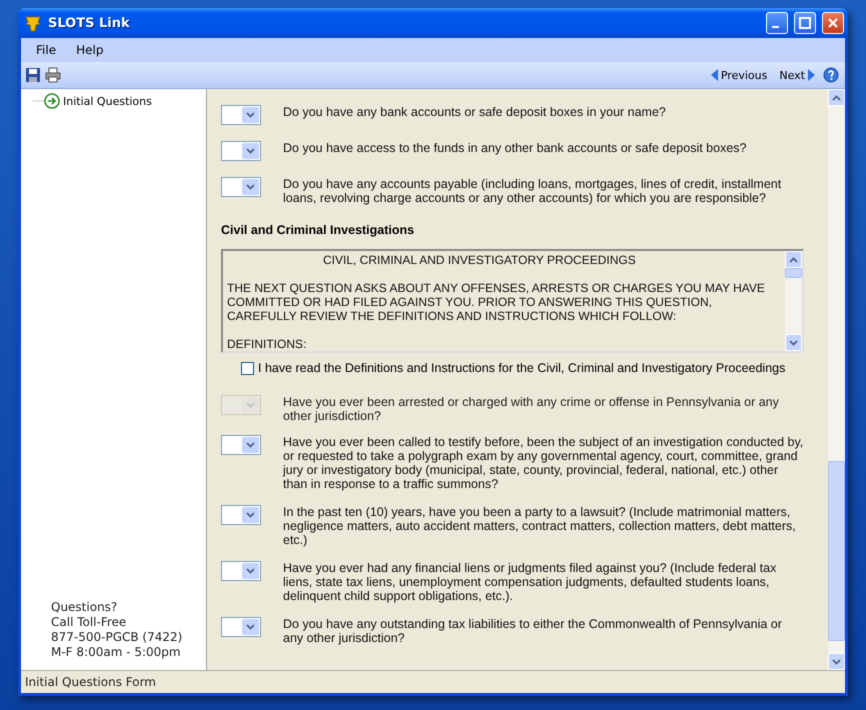 The height and width of the screenshot is (710, 866). I want to click on tree-item: Initial Questions, so click(113, 101).